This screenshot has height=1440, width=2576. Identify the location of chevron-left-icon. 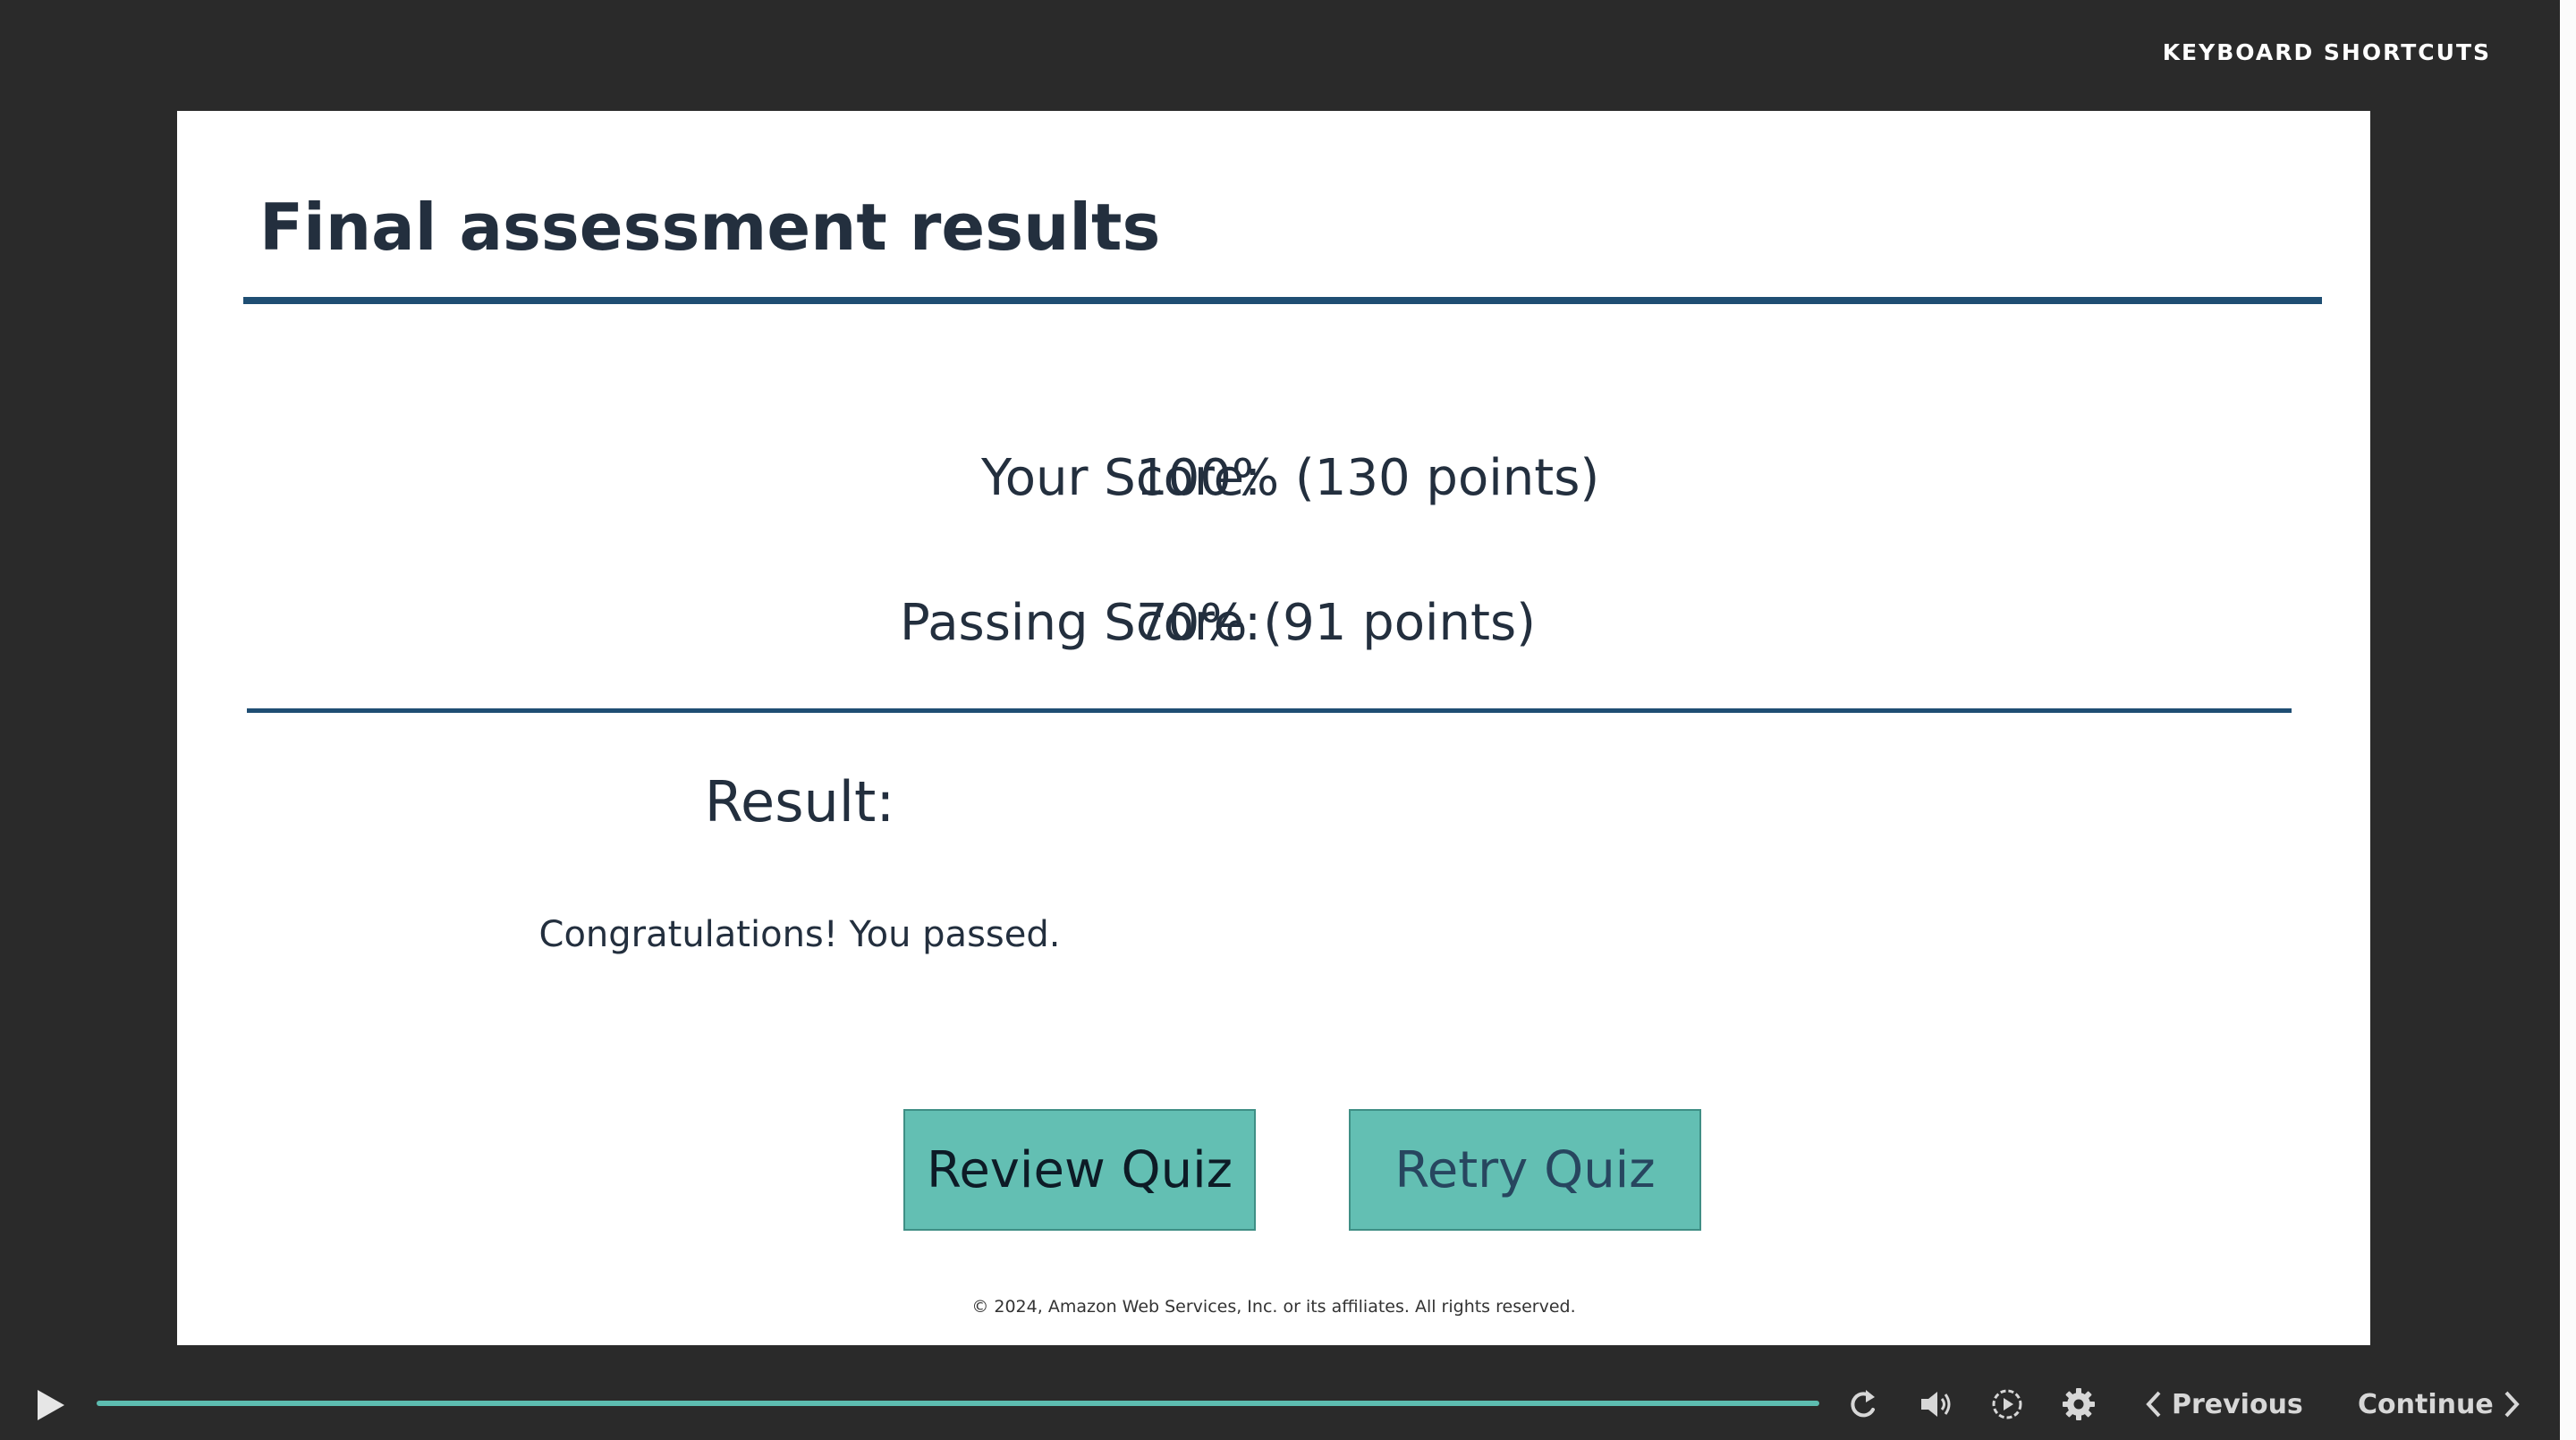
(2153, 1404).